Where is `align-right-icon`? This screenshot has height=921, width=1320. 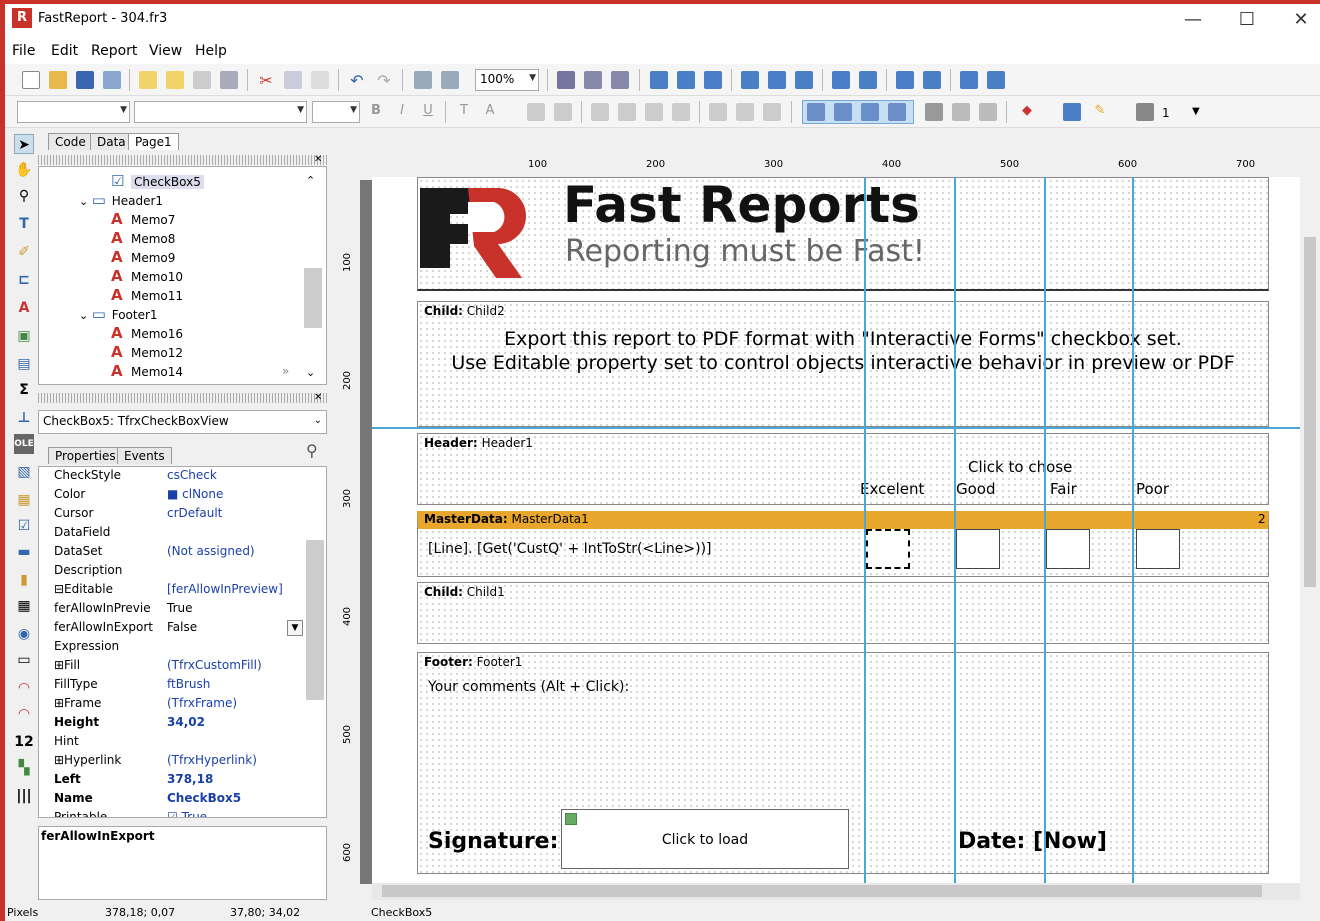
align-right-icon is located at coordinates (713, 80).